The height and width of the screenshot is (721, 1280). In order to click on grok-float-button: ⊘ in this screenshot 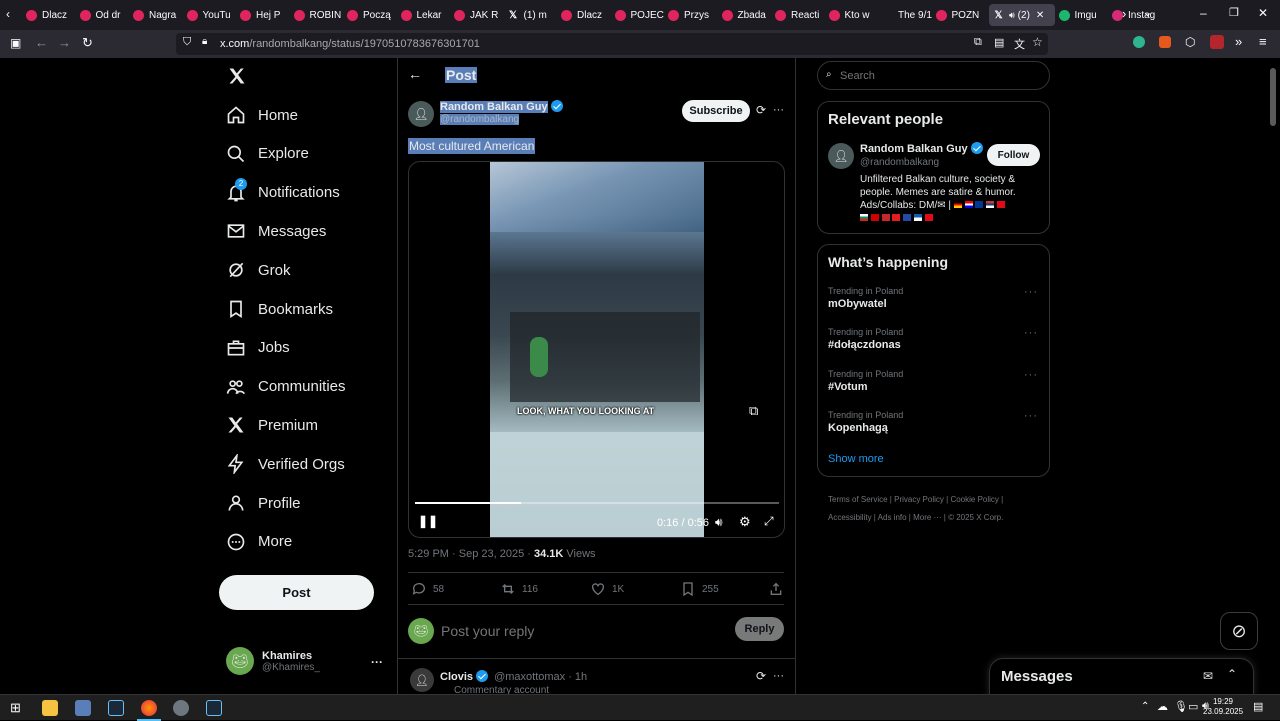, I will do `click(1239, 631)`.